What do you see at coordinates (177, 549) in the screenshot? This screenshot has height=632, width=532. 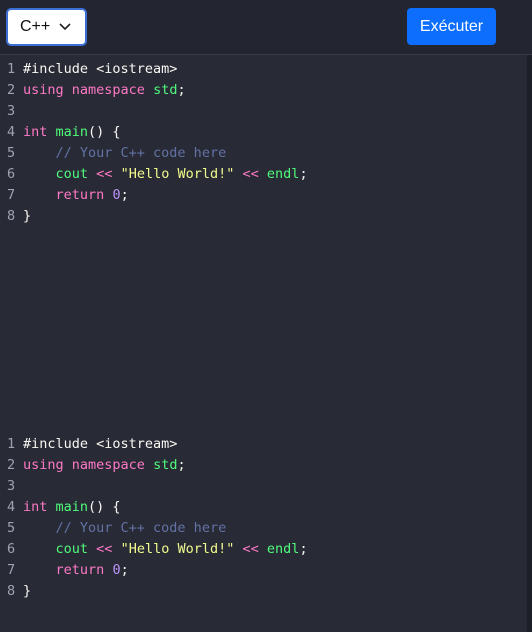 I see `code-token: "Hello World!"` at bounding box center [177, 549].